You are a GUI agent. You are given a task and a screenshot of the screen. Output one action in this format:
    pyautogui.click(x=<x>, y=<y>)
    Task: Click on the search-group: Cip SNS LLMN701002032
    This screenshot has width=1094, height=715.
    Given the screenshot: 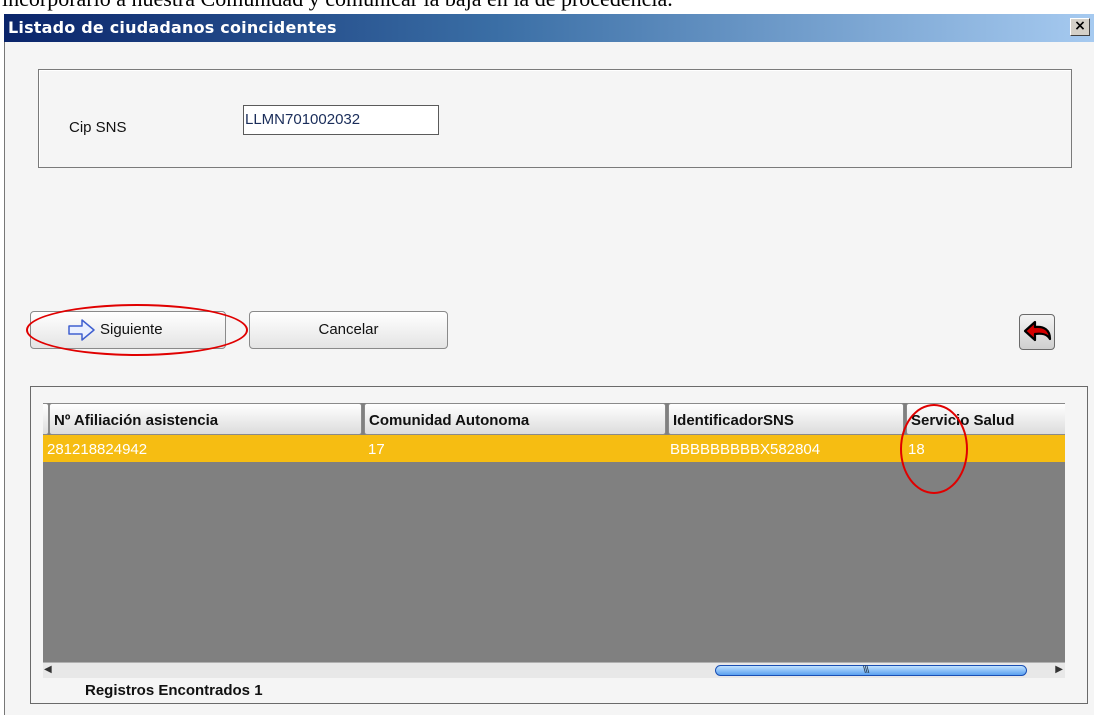 What is the action you would take?
    pyautogui.click(x=555, y=118)
    